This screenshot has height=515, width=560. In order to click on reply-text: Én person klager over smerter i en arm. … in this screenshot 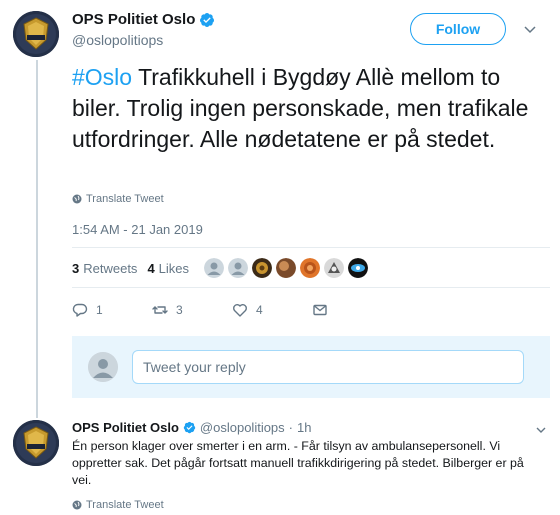, I will do `click(298, 463)`.